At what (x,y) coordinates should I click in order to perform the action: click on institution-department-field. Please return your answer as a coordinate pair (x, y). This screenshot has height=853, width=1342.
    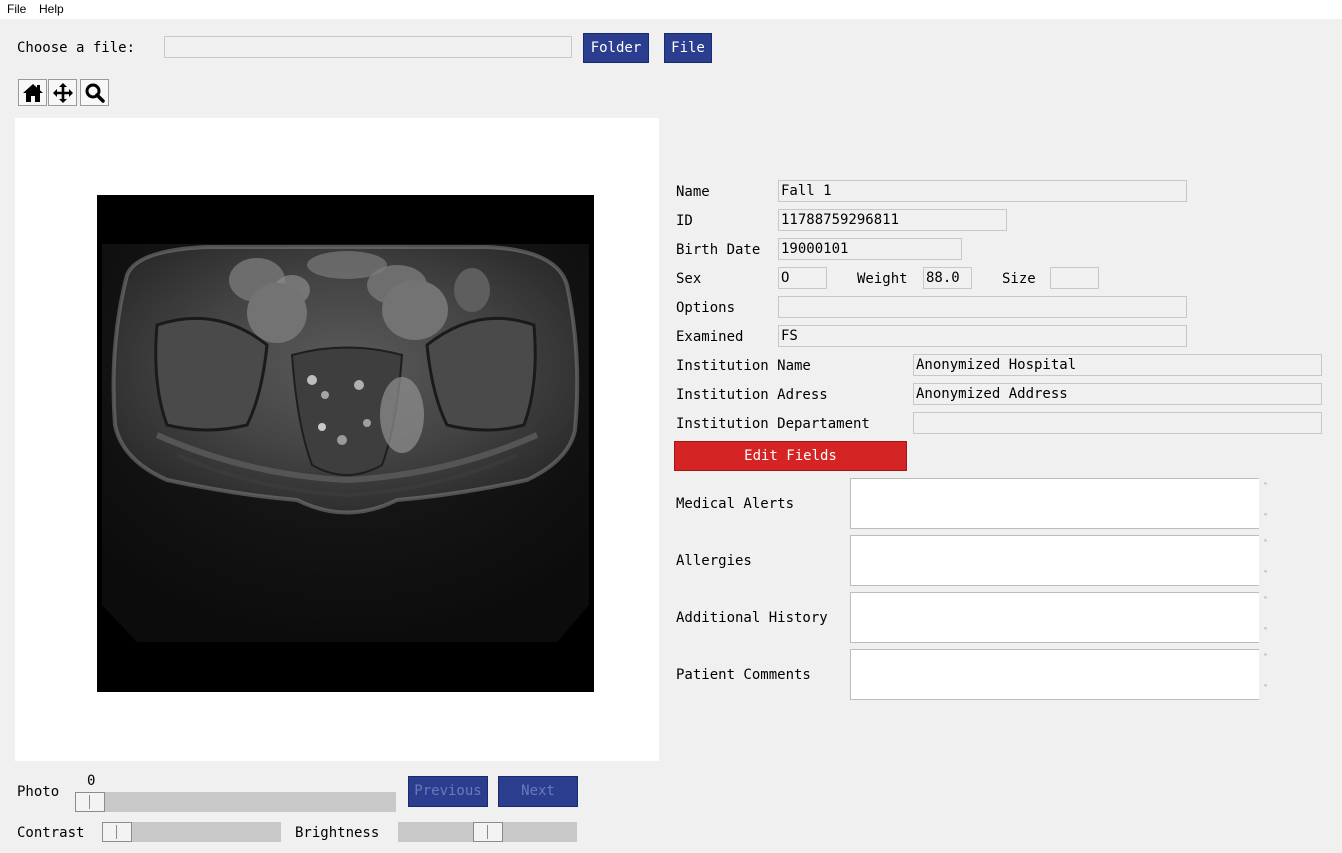
    Looking at the image, I should click on (1117, 423).